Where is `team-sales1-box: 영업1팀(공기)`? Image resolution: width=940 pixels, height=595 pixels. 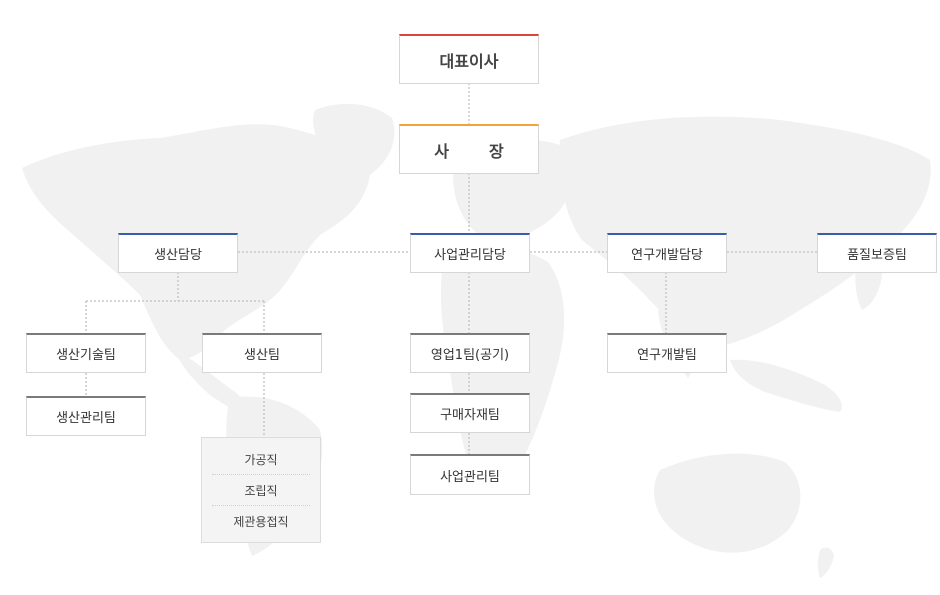 team-sales1-box: 영업1팀(공기) is located at coordinates (470, 353).